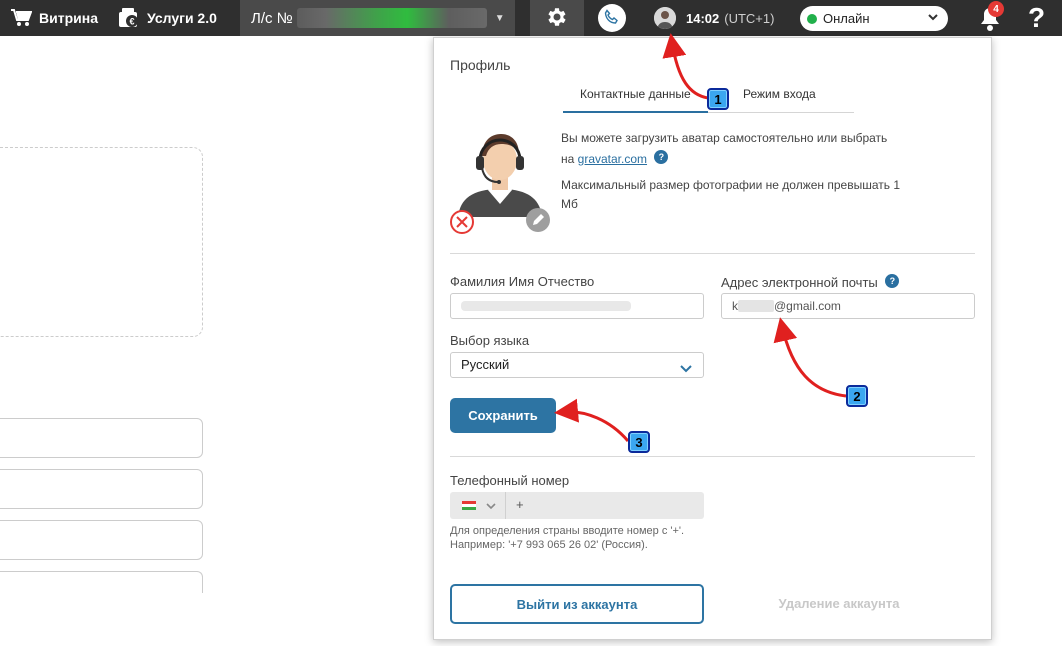 This screenshot has width=1062, height=646. Describe the element at coordinates (522, 281) in the screenshot. I see `full-name-label: Фамилия Имя Отчество` at that location.